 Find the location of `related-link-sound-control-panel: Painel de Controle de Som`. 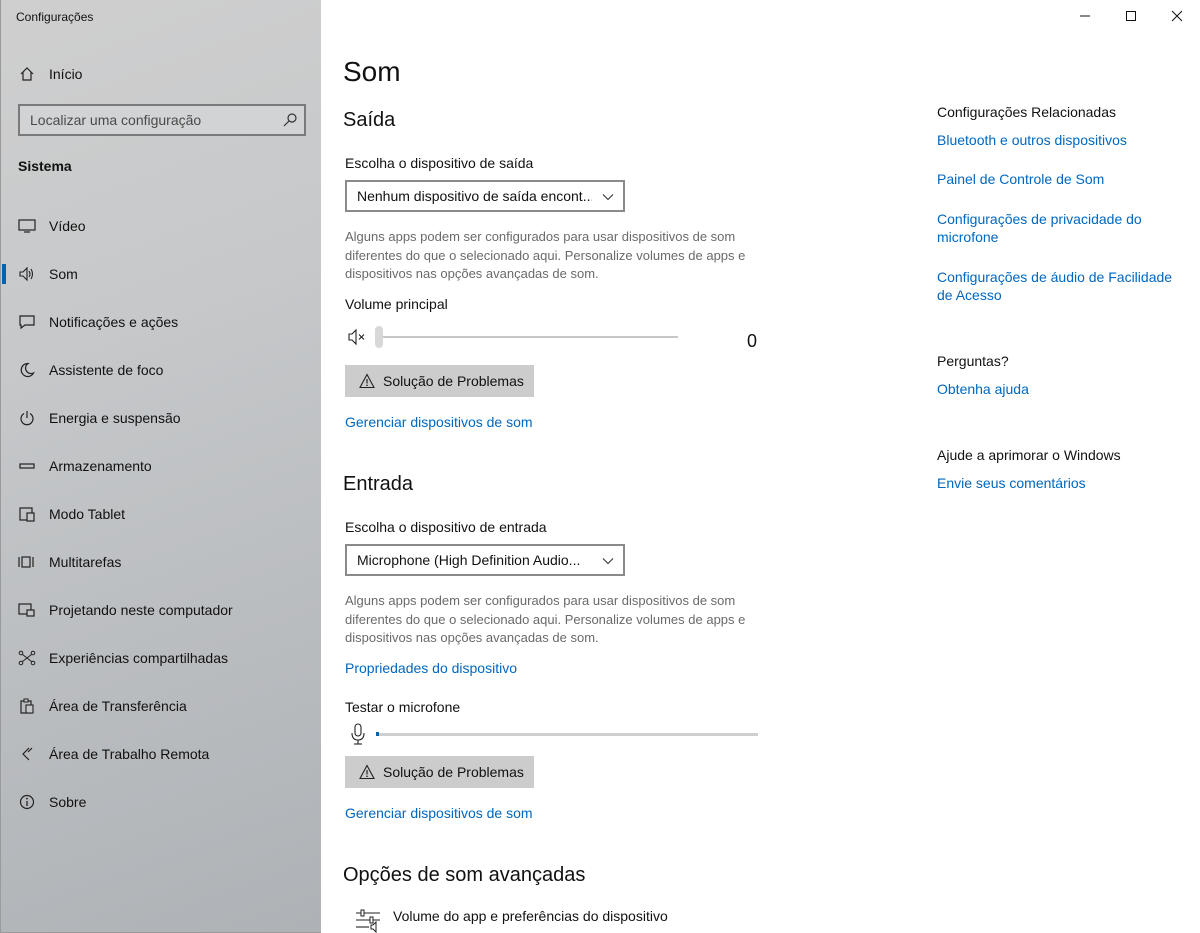

related-link-sound-control-panel: Painel de Controle de Som is located at coordinates (1057, 179).